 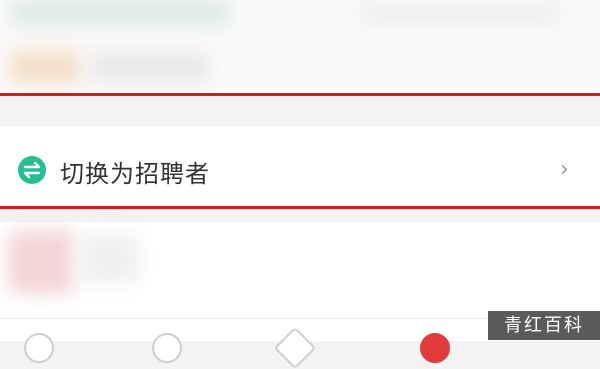 I want to click on chevron-right-icon: ›, so click(x=564, y=169).